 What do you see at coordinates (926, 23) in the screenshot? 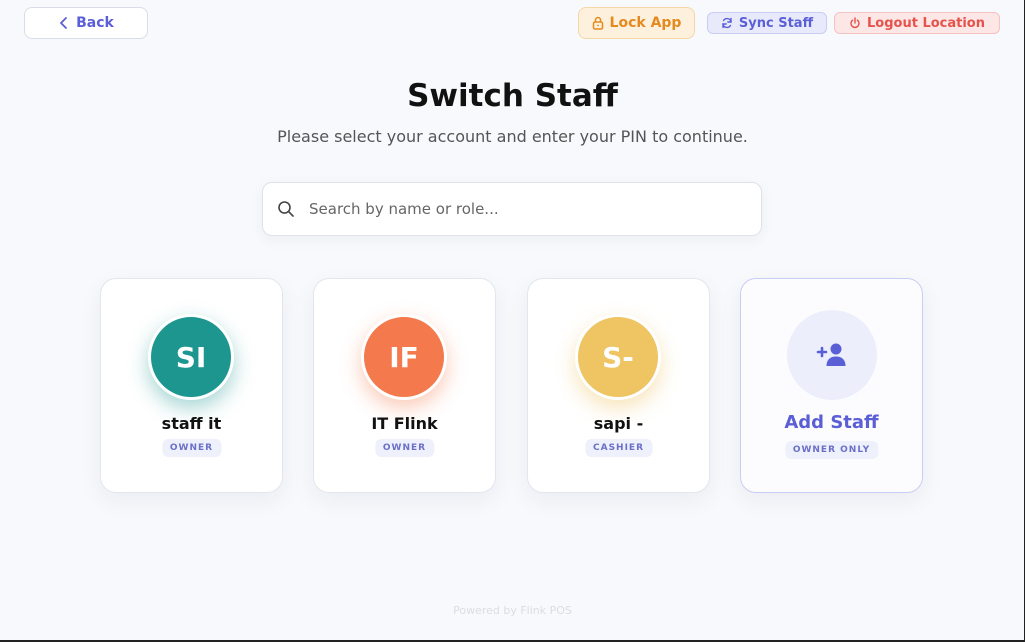
I see `logout-location-label: Logout Location` at bounding box center [926, 23].